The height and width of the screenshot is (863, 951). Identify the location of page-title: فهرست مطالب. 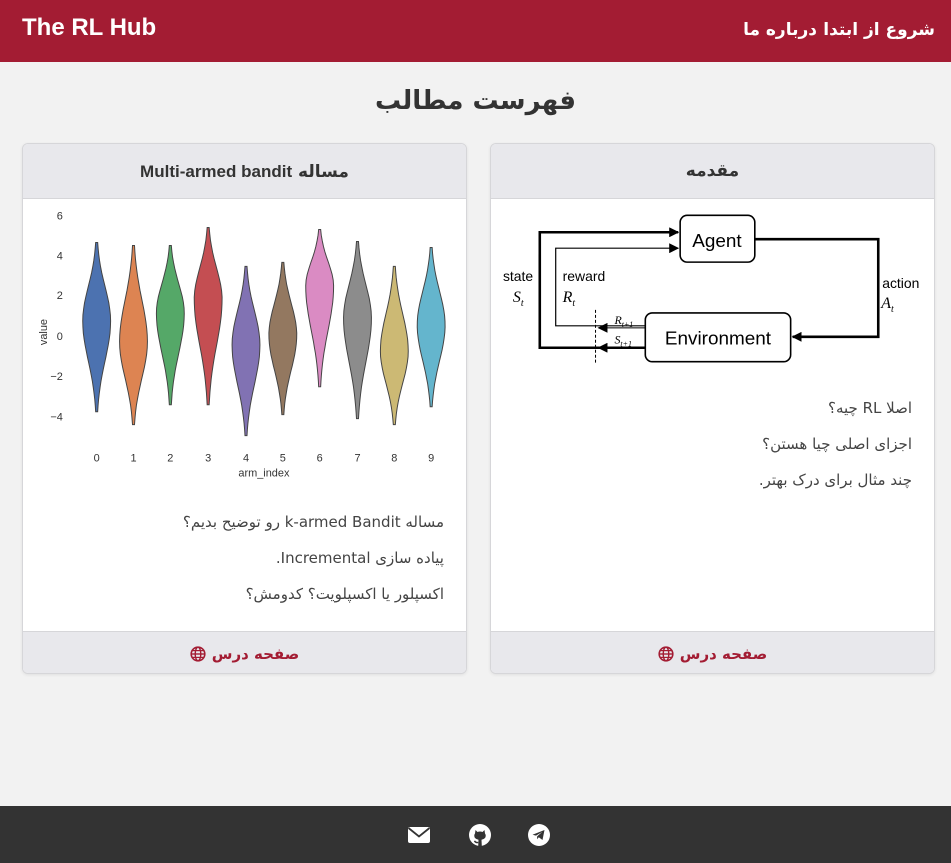
(475, 101).